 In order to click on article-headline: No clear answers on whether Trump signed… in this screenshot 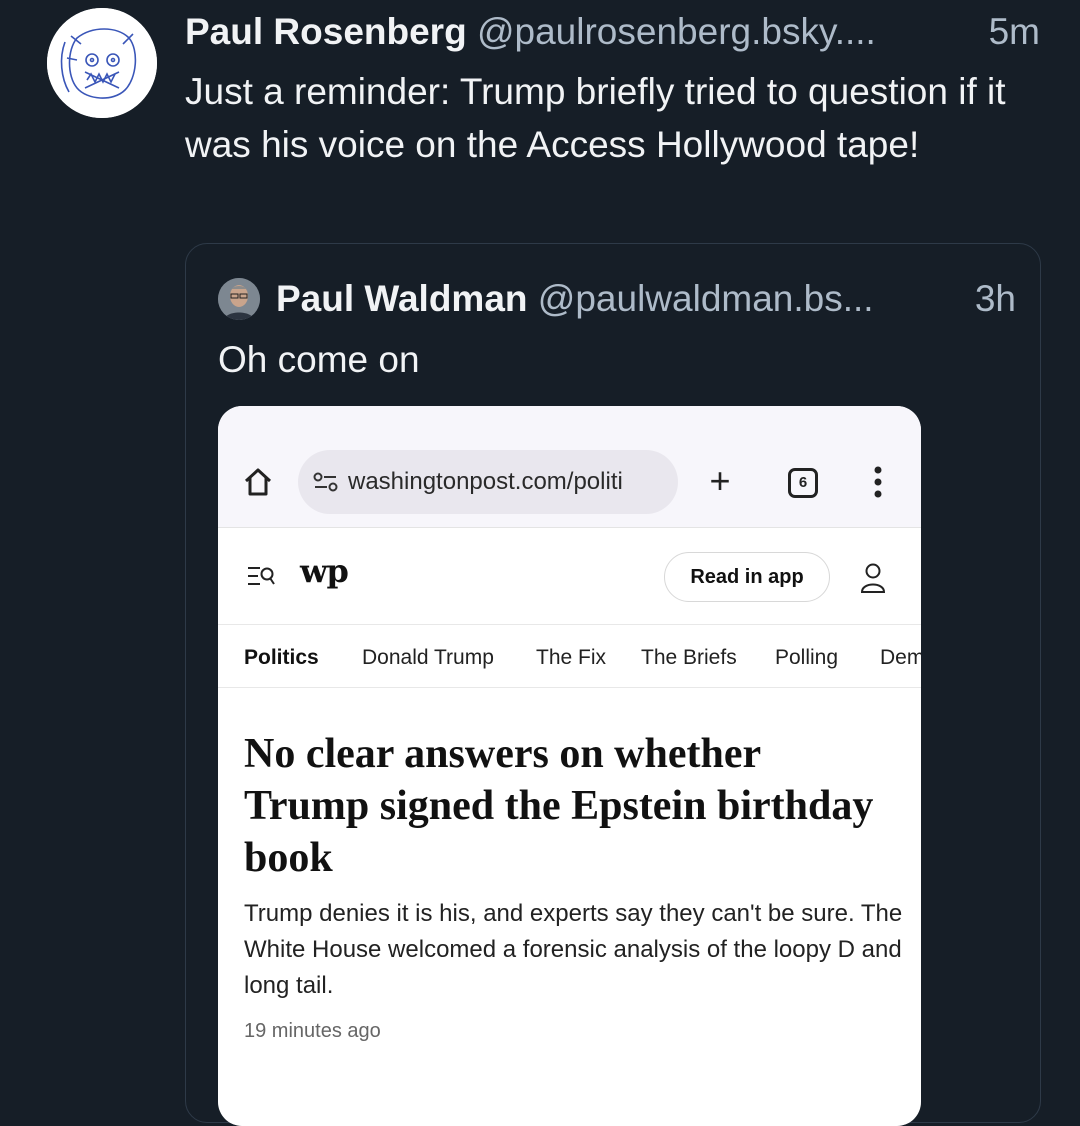, I will do `click(559, 806)`.